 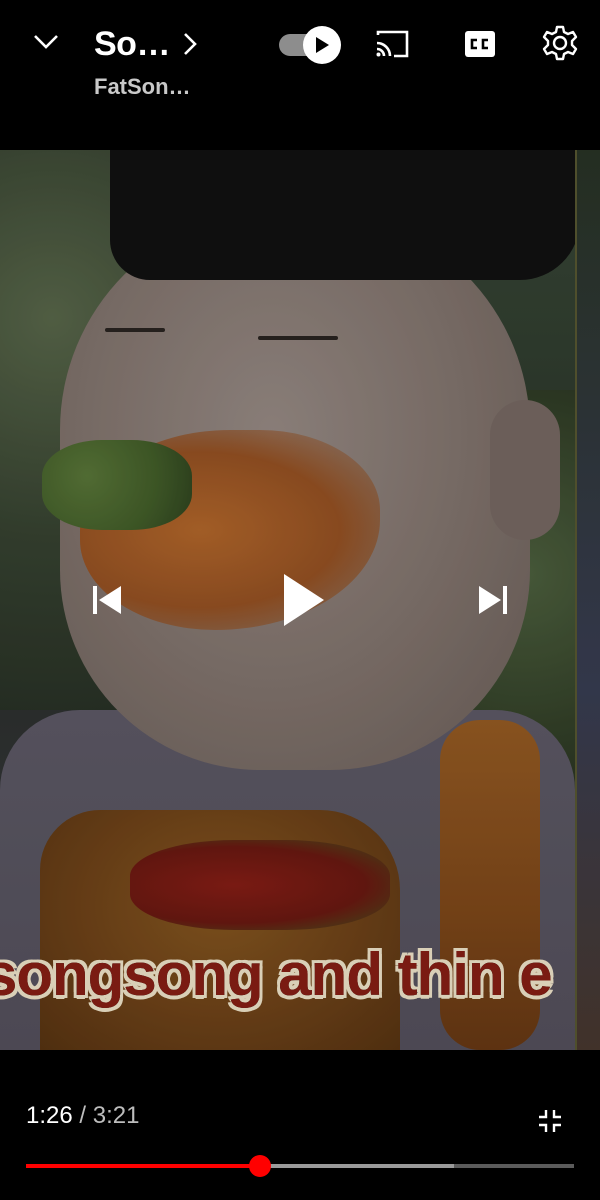 I want to click on current-time: 1:26, so click(x=49, y=1115).